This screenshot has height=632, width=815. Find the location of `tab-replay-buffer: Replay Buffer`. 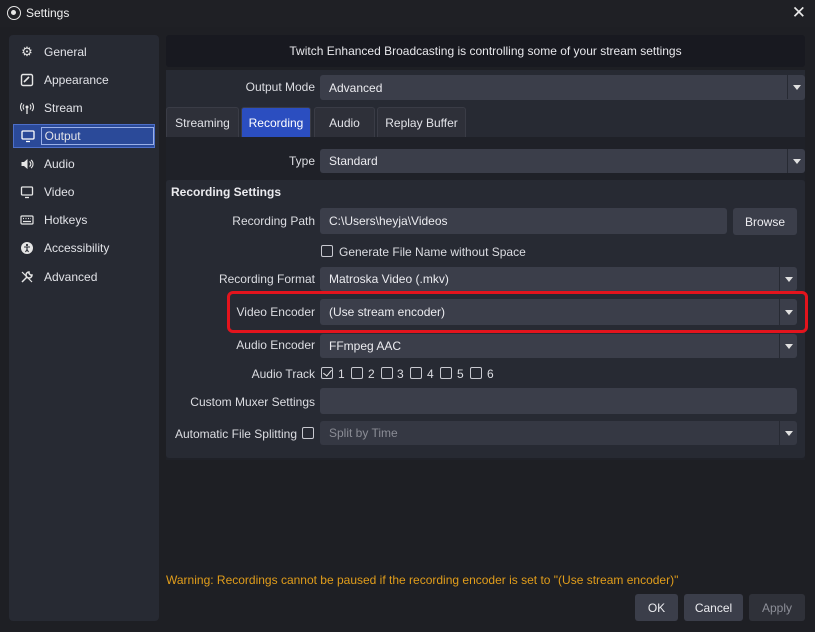

tab-replay-buffer: Replay Buffer is located at coordinates (421, 122).